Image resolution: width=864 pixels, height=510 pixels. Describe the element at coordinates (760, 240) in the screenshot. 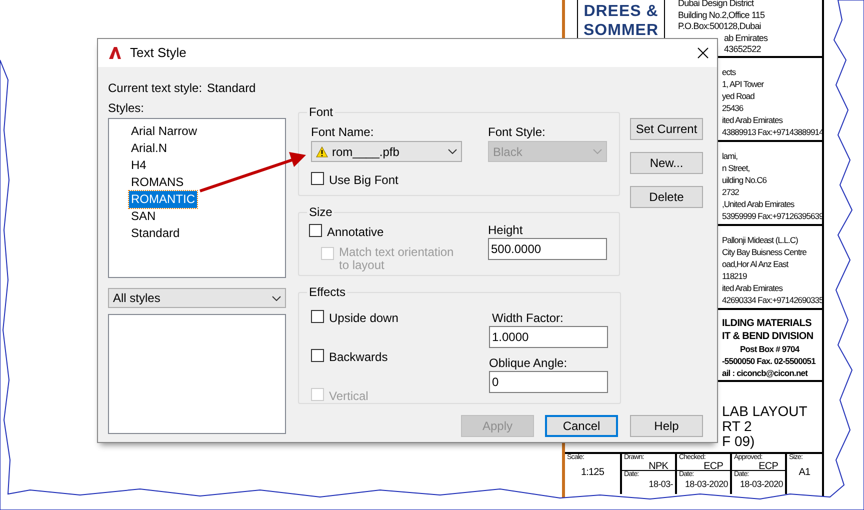

I see `address-line: Pallonji Mideast (L.L.C)` at that location.